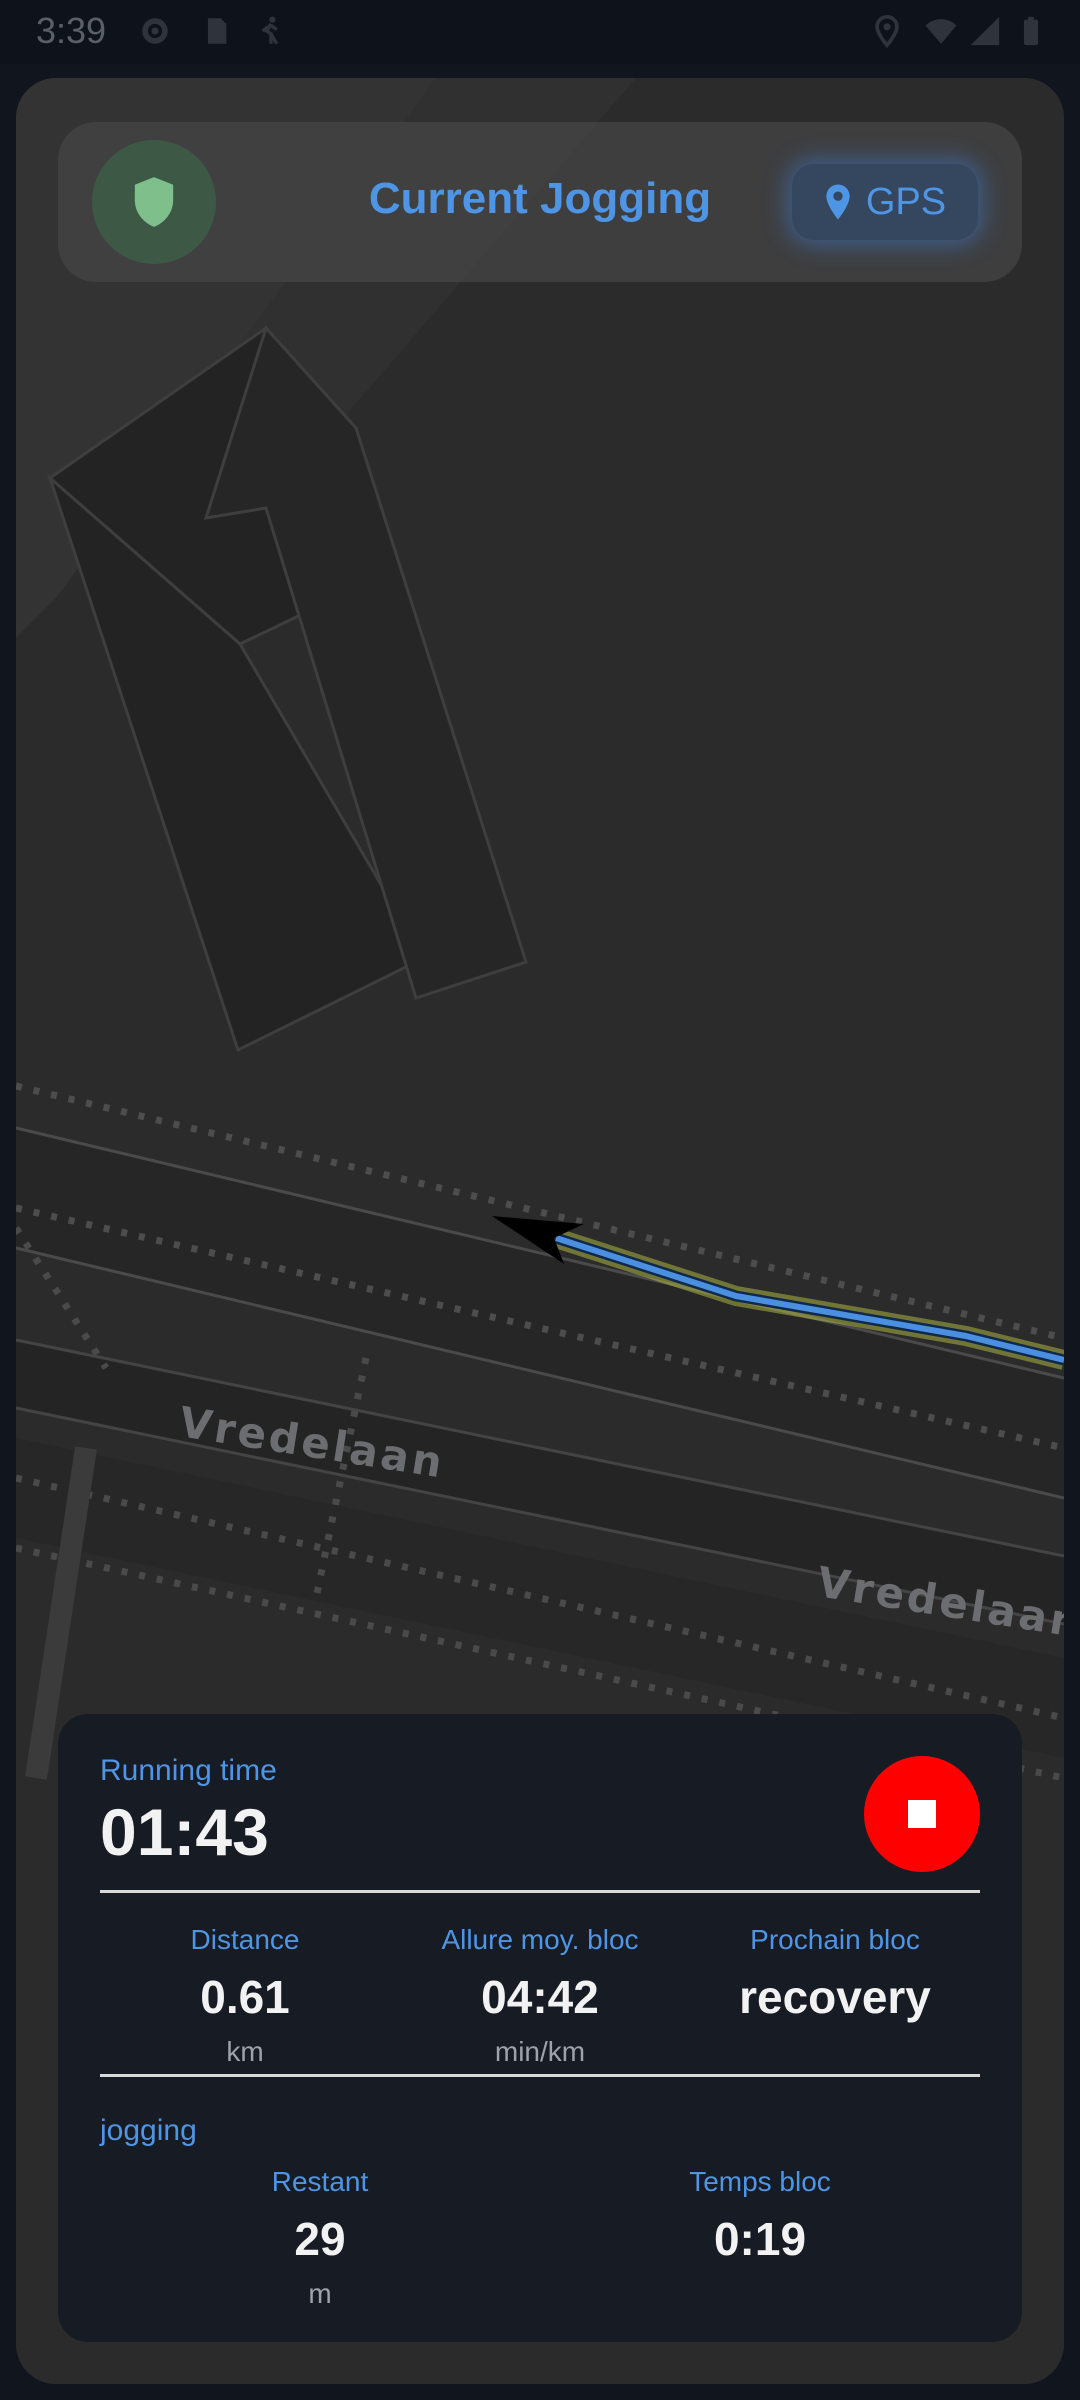  Describe the element at coordinates (941, 31) in the screenshot. I see `wifi-icon` at that location.